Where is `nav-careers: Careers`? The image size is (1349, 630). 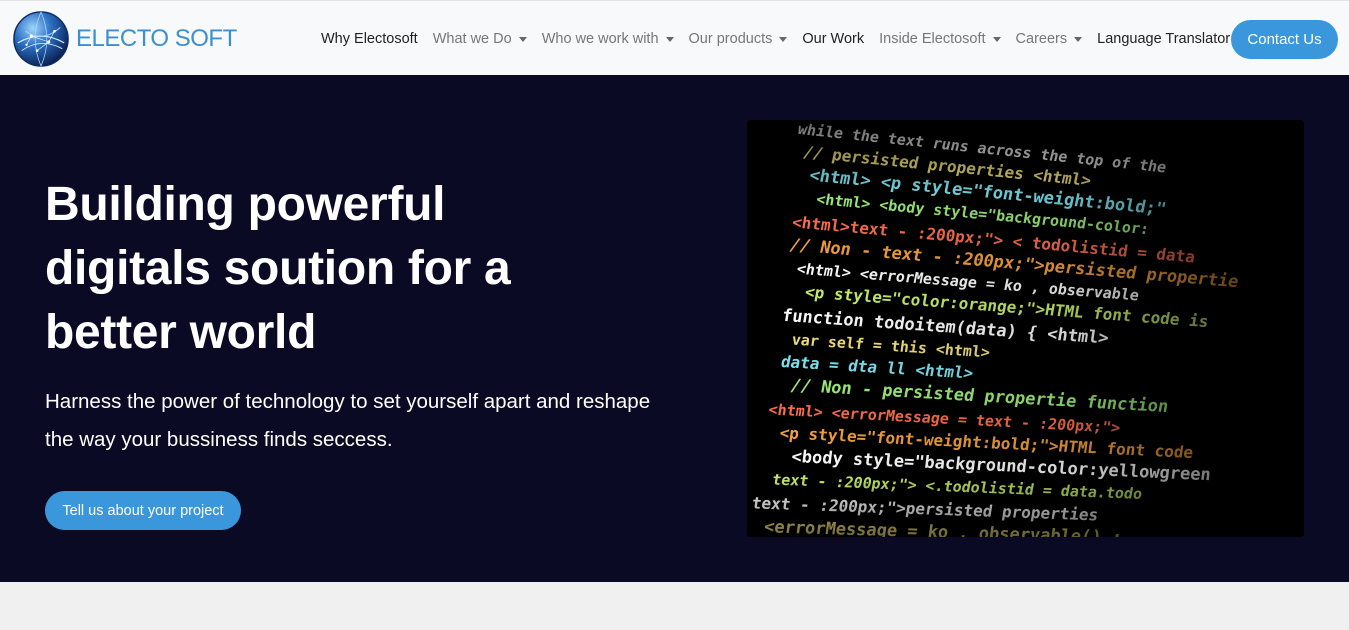
nav-careers: Careers is located at coordinates (1049, 39).